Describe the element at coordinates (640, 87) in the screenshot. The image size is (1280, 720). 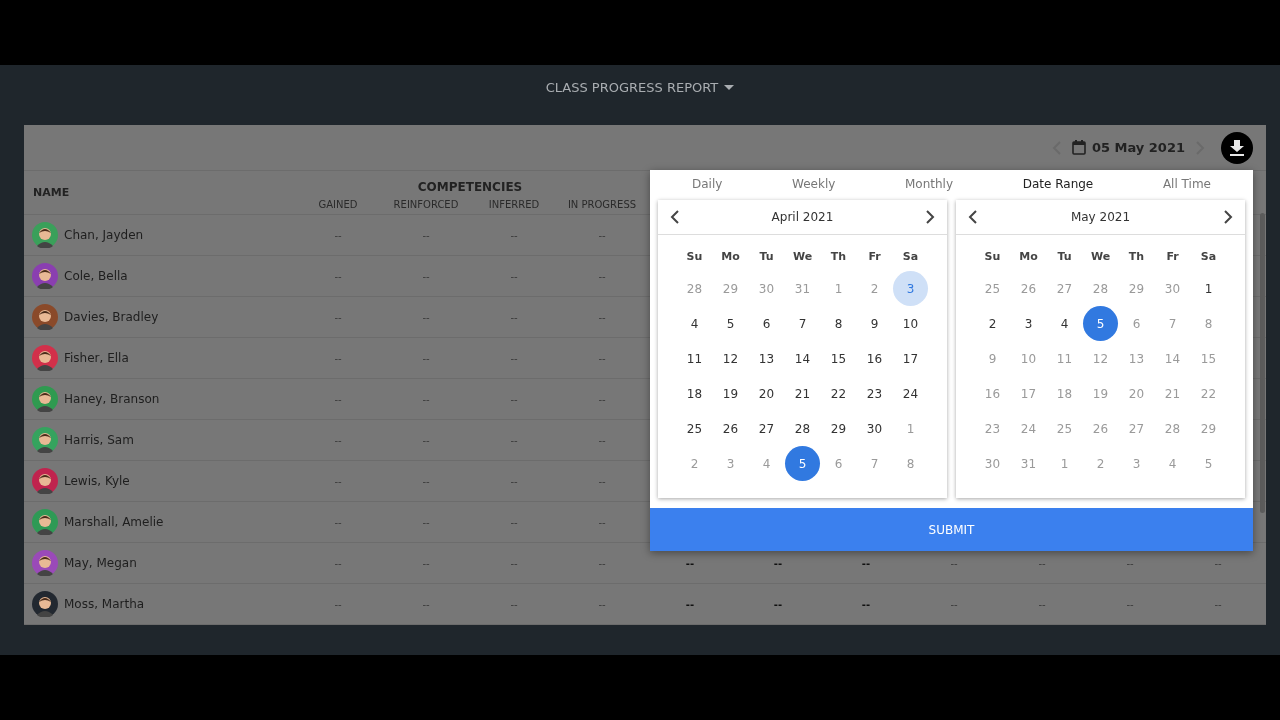
I see `report-title-dropdown: CLASS PROGRESS REPORT` at that location.